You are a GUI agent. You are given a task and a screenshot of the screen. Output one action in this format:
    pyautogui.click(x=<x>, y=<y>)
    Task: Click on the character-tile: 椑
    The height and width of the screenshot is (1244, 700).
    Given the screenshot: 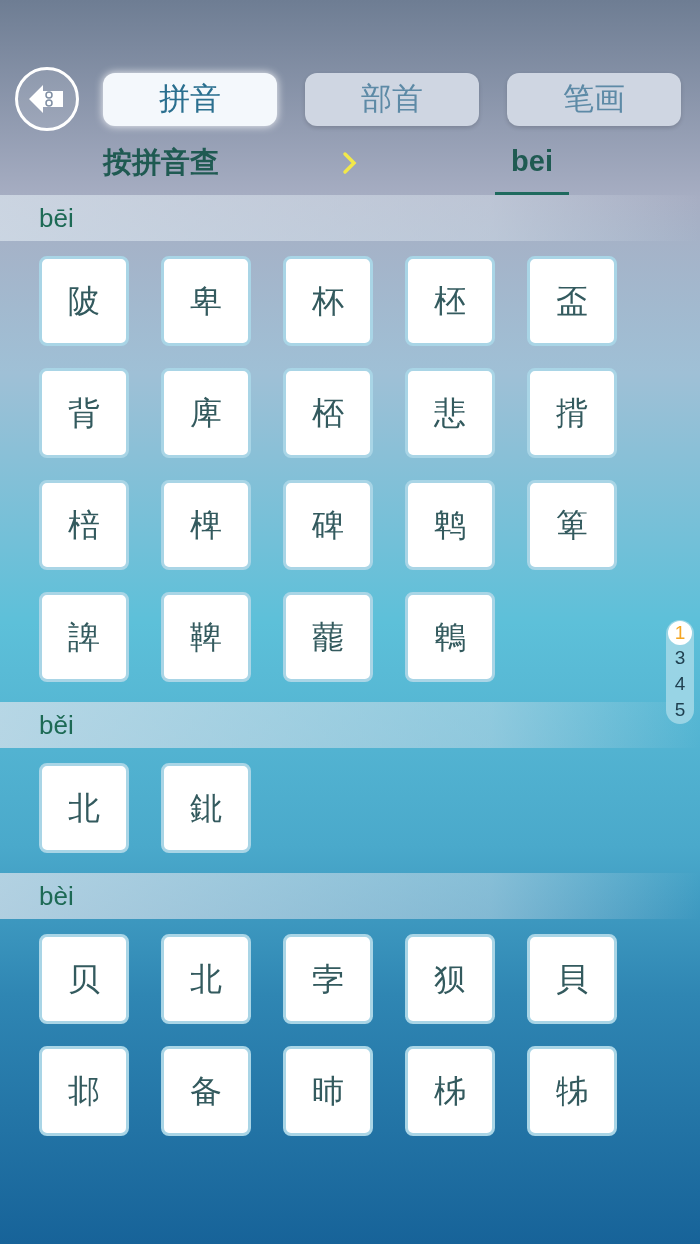 What is the action you would take?
    pyautogui.click(x=206, y=525)
    